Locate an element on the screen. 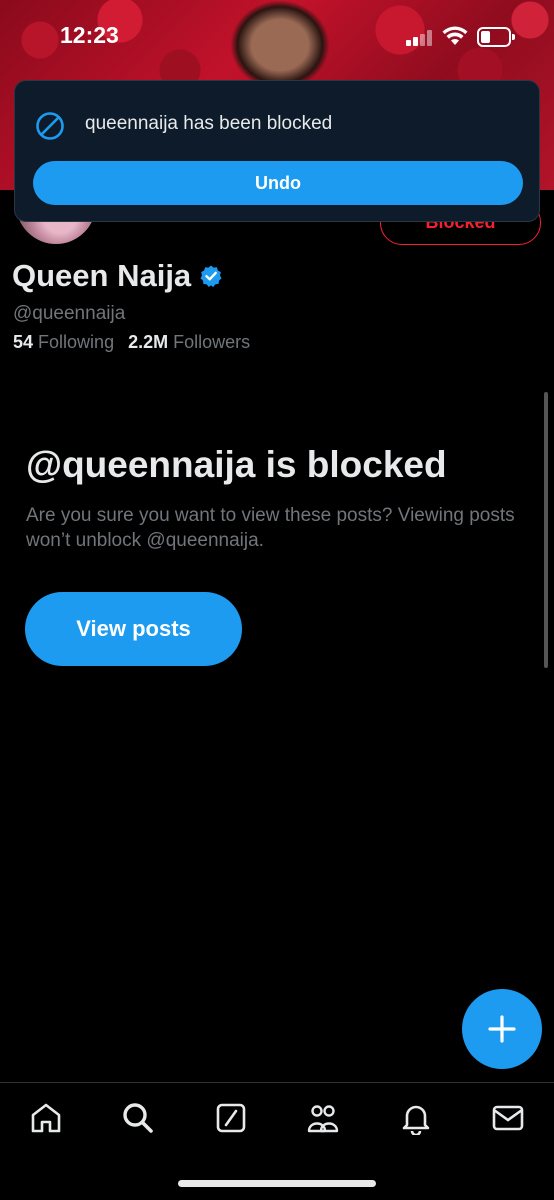 The width and height of the screenshot is (554, 1200). home-indicator is located at coordinates (277, 1183).